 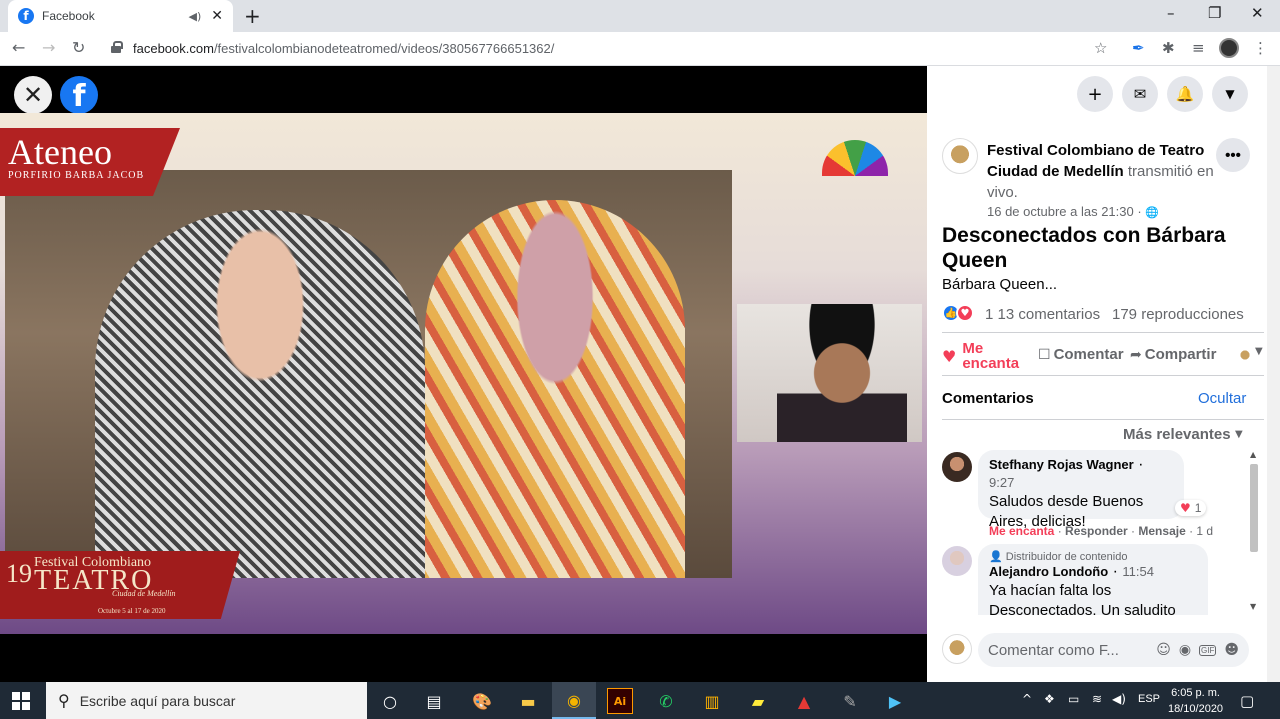 I want to click on extensions-puzzle-icon: ✱, so click(x=1168, y=48).